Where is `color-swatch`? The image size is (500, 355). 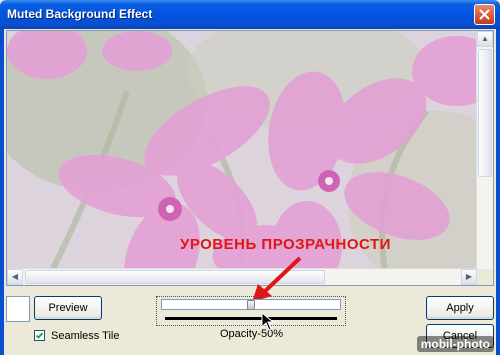 color-swatch is located at coordinates (18, 309).